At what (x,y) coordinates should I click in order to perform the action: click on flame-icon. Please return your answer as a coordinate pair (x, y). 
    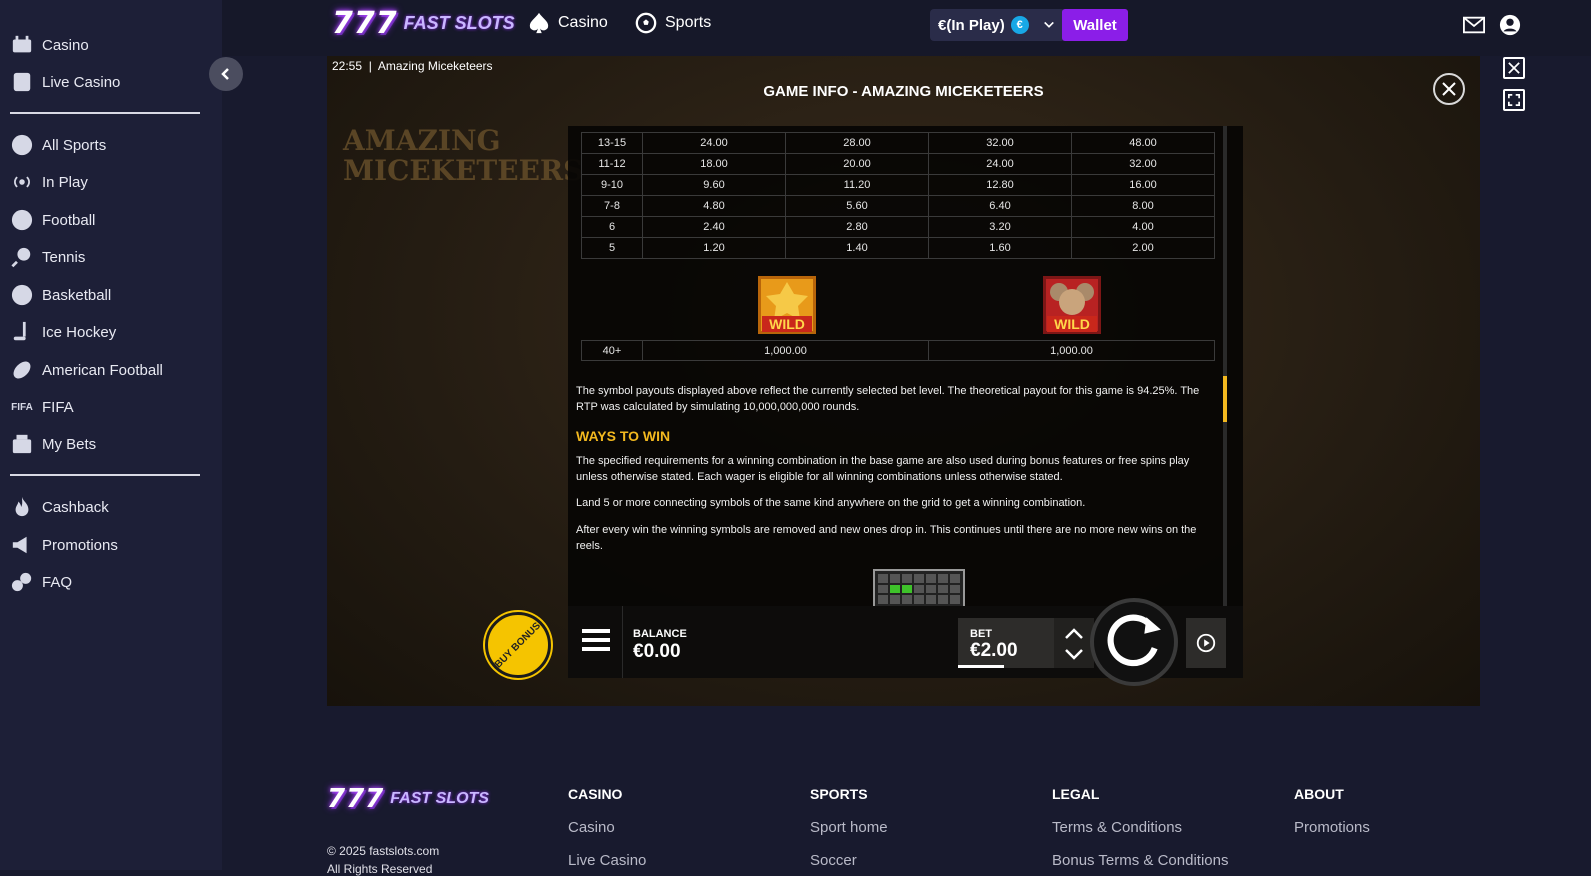
    Looking at the image, I should click on (22, 507).